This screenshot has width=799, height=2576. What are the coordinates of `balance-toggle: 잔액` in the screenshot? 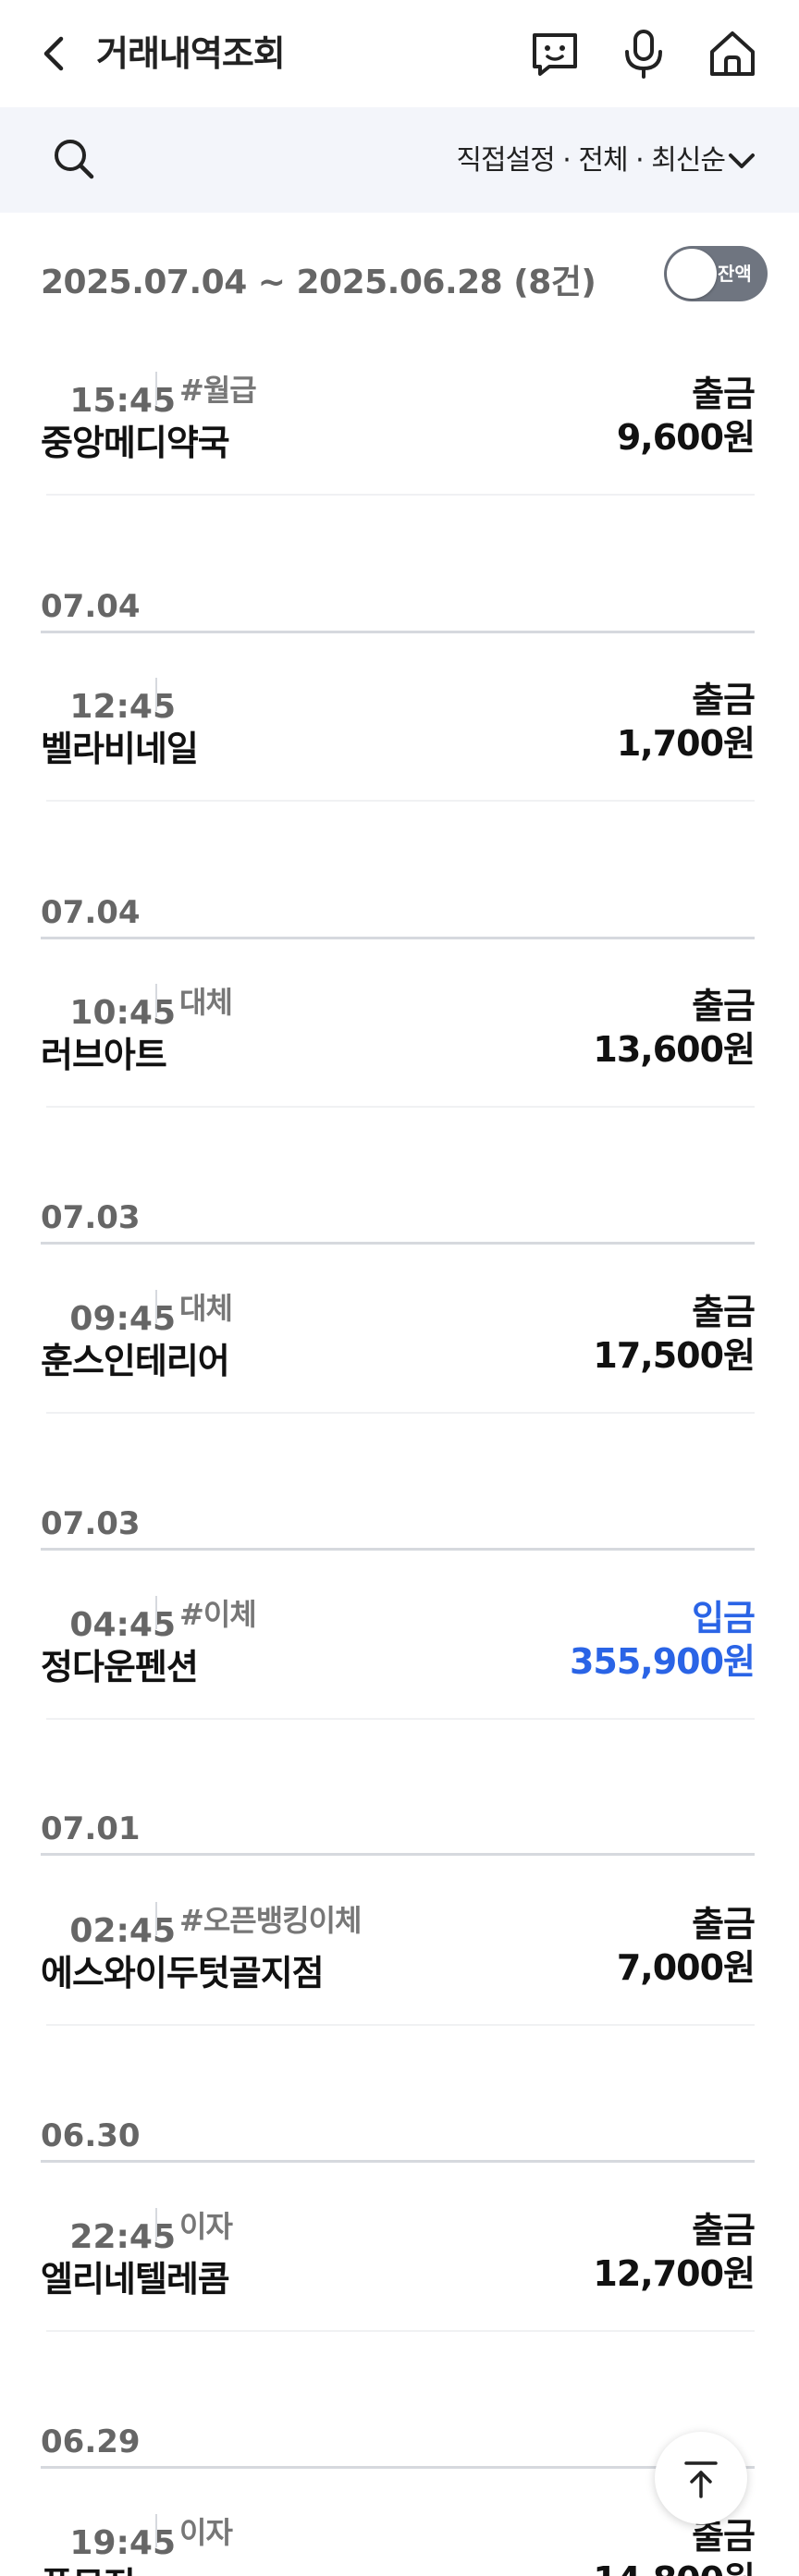 It's located at (716, 273).